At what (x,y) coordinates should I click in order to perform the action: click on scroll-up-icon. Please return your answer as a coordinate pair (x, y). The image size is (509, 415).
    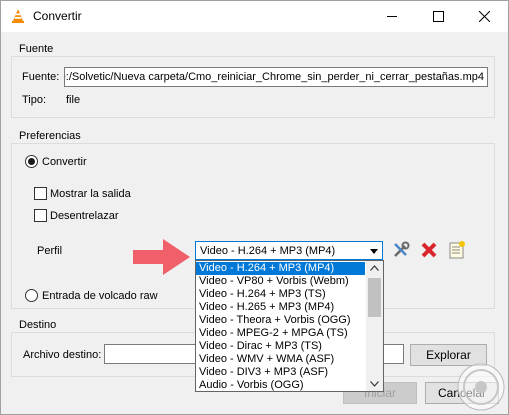
    Looking at the image, I should click on (374, 268).